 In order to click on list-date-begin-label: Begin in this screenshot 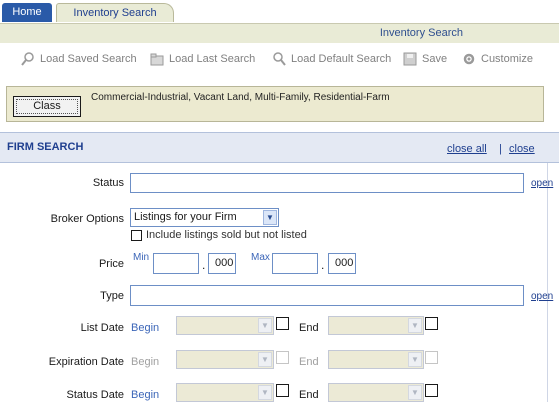, I will do `click(145, 328)`.